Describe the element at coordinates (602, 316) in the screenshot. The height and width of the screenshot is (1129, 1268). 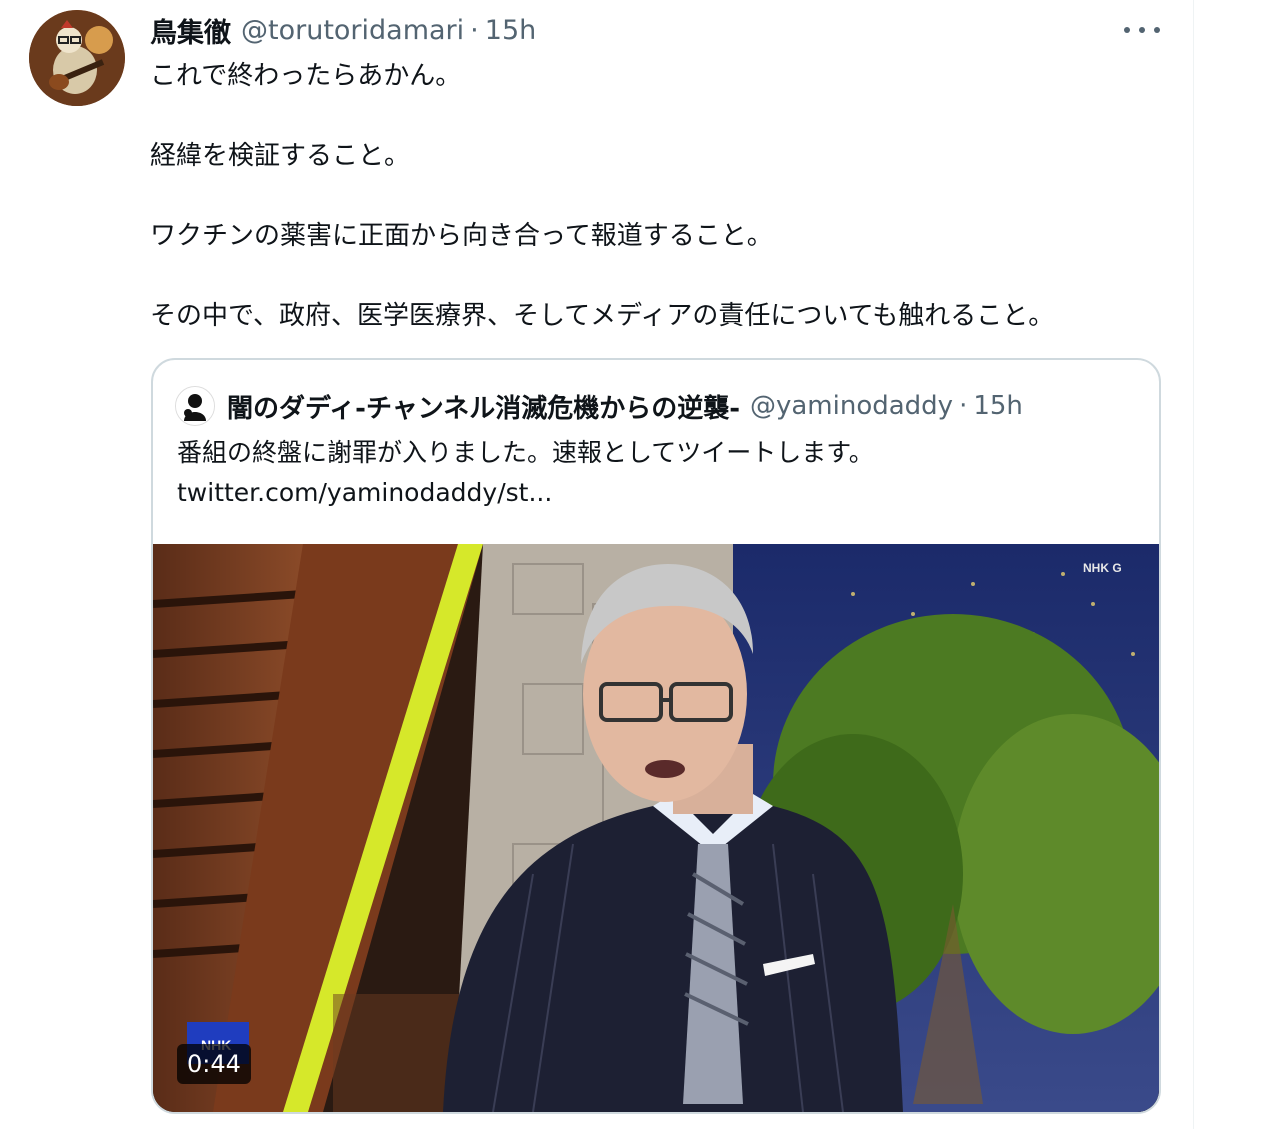
I see `tweet-paragraph: その中で、政府、医学医療界、そしてメディアの責任についても触れること。` at that location.